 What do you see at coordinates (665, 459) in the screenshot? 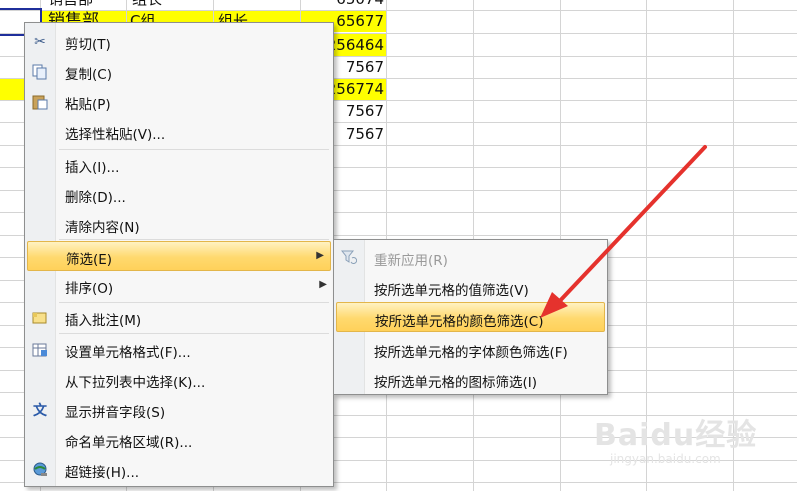
I see `watermark-url: jingyan.baidu.com` at bounding box center [665, 459].